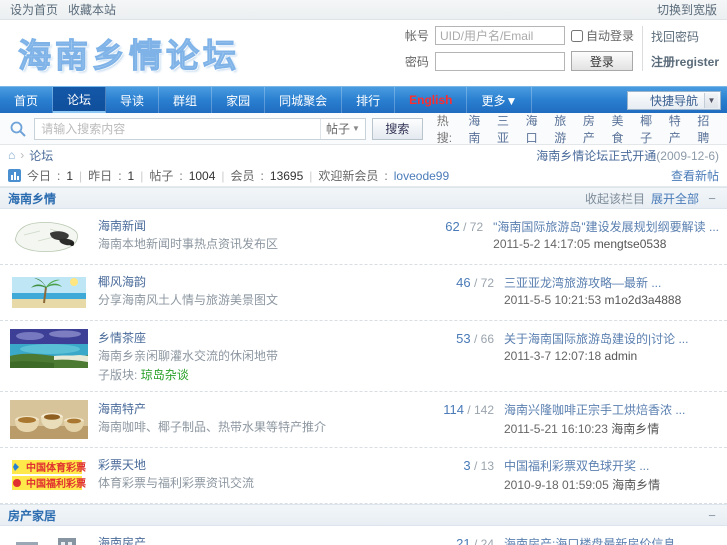 The height and width of the screenshot is (545, 727). I want to click on announcement-link: 海南乡情论坛正式开通, so click(596, 156).